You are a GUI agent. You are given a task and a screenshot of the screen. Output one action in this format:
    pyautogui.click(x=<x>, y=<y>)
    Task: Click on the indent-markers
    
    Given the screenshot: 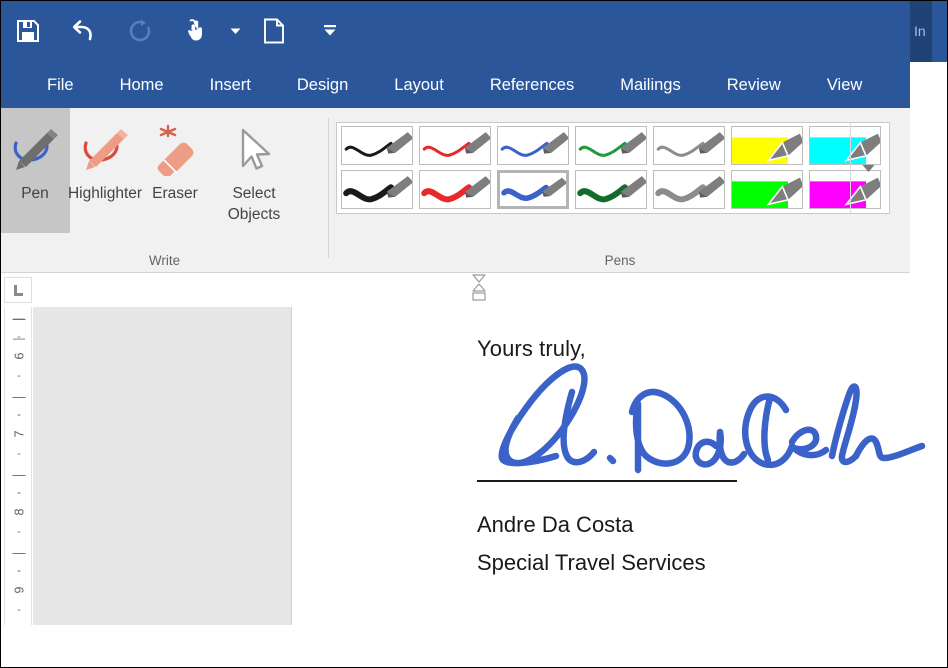 What is the action you would take?
    pyautogui.click(x=479, y=290)
    